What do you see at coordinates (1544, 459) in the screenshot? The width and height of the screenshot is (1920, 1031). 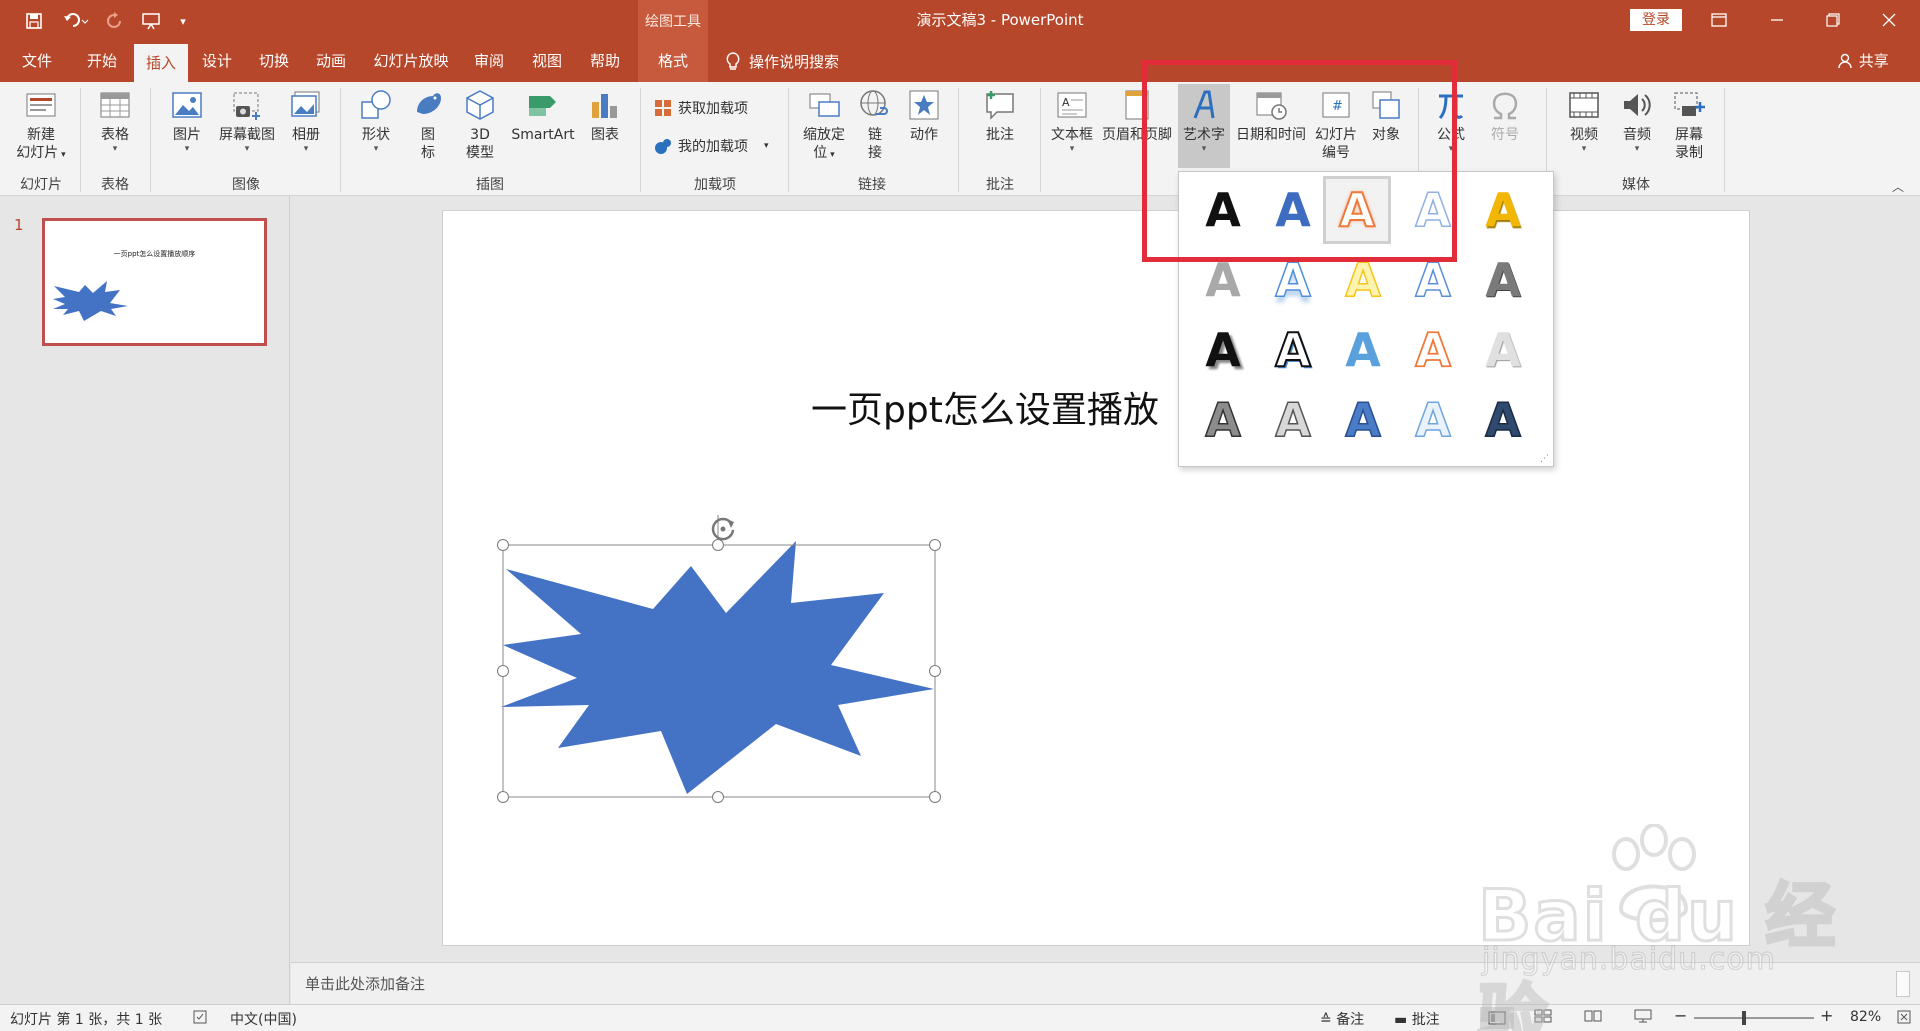 I see `gallery-resize-grip: ⋰` at bounding box center [1544, 459].